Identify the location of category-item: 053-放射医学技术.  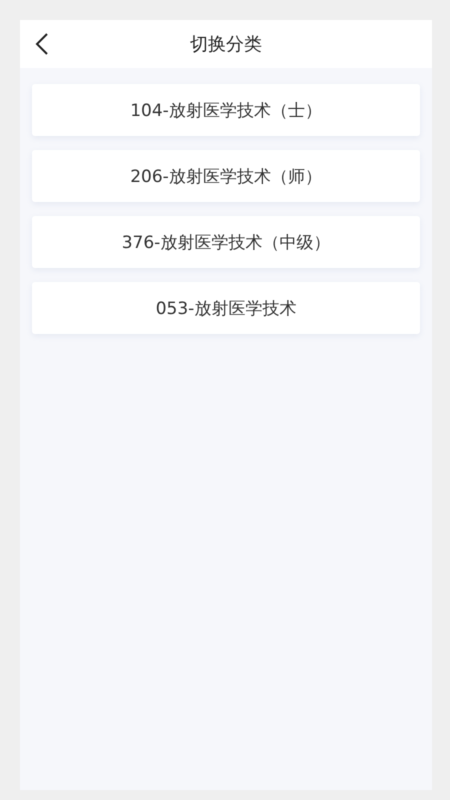
(226, 308).